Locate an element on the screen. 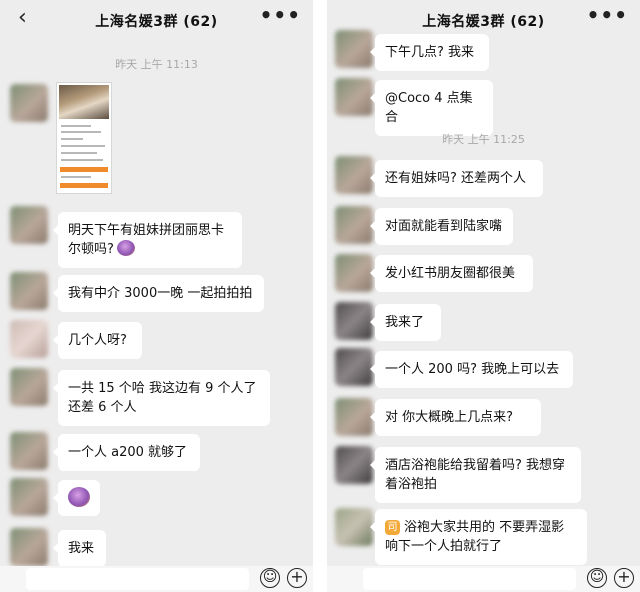 This screenshot has width=640, height=592. message-text: 我来 is located at coordinates (81, 548).